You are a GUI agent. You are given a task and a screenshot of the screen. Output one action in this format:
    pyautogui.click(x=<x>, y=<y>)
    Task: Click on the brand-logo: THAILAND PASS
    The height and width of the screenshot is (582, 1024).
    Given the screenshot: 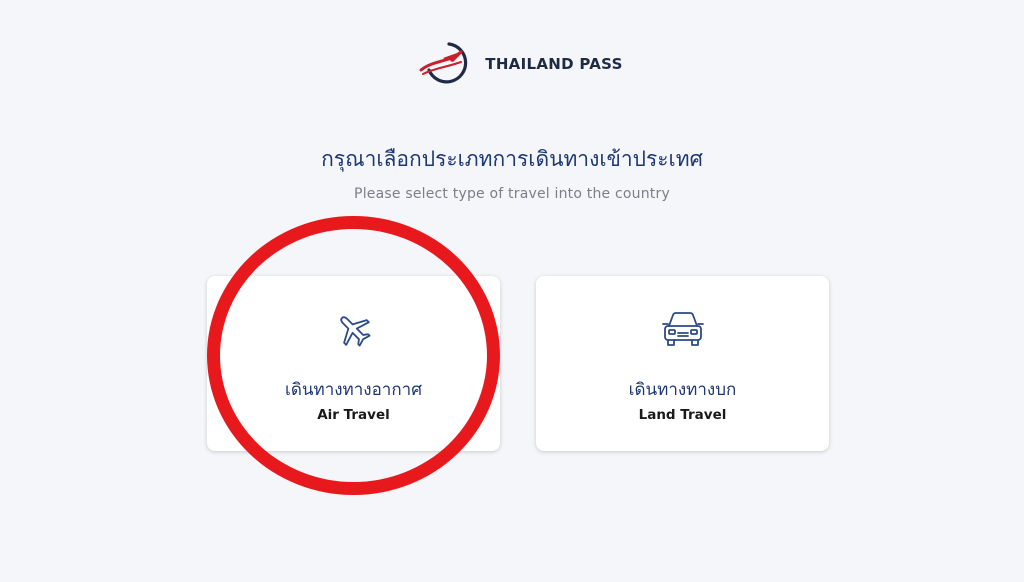 What is the action you would take?
    pyautogui.click(x=519, y=64)
    